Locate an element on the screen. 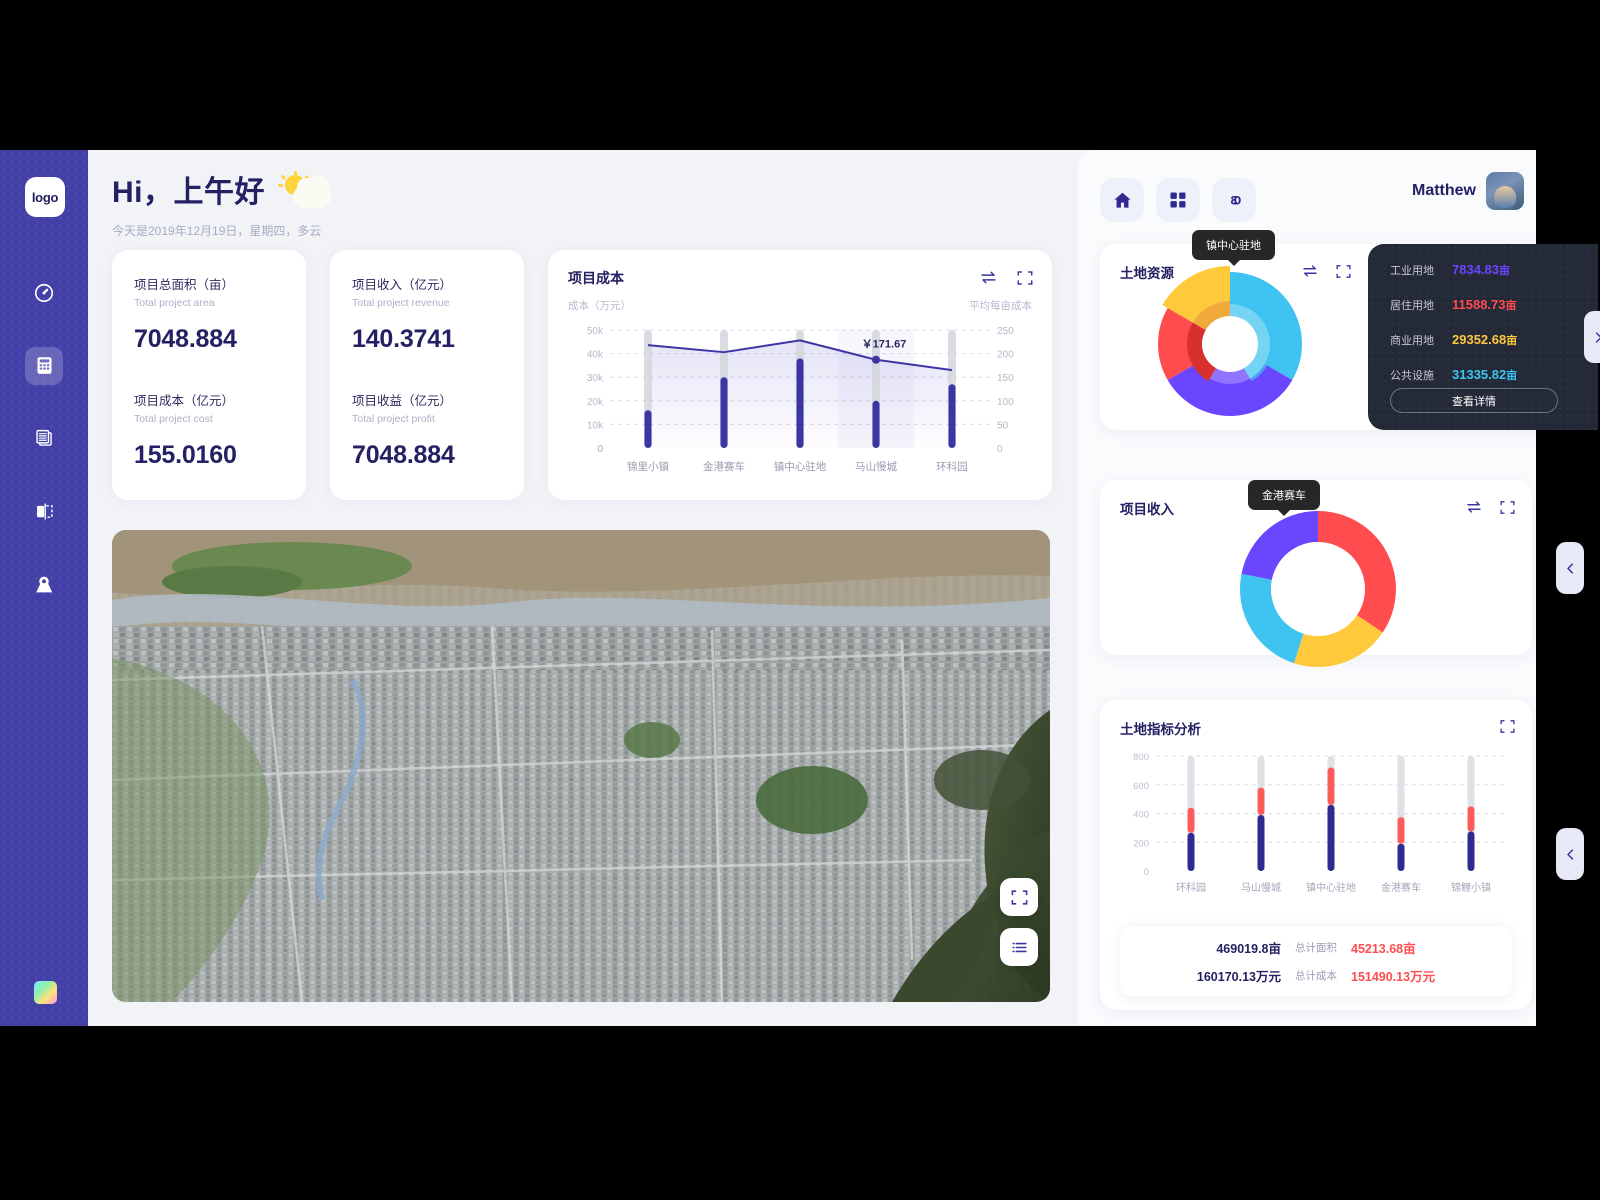 This screenshot has width=1600, height=1200. date-weather-text: 今天是2019年12月19日，星期四，多云 is located at coordinates (217, 231).